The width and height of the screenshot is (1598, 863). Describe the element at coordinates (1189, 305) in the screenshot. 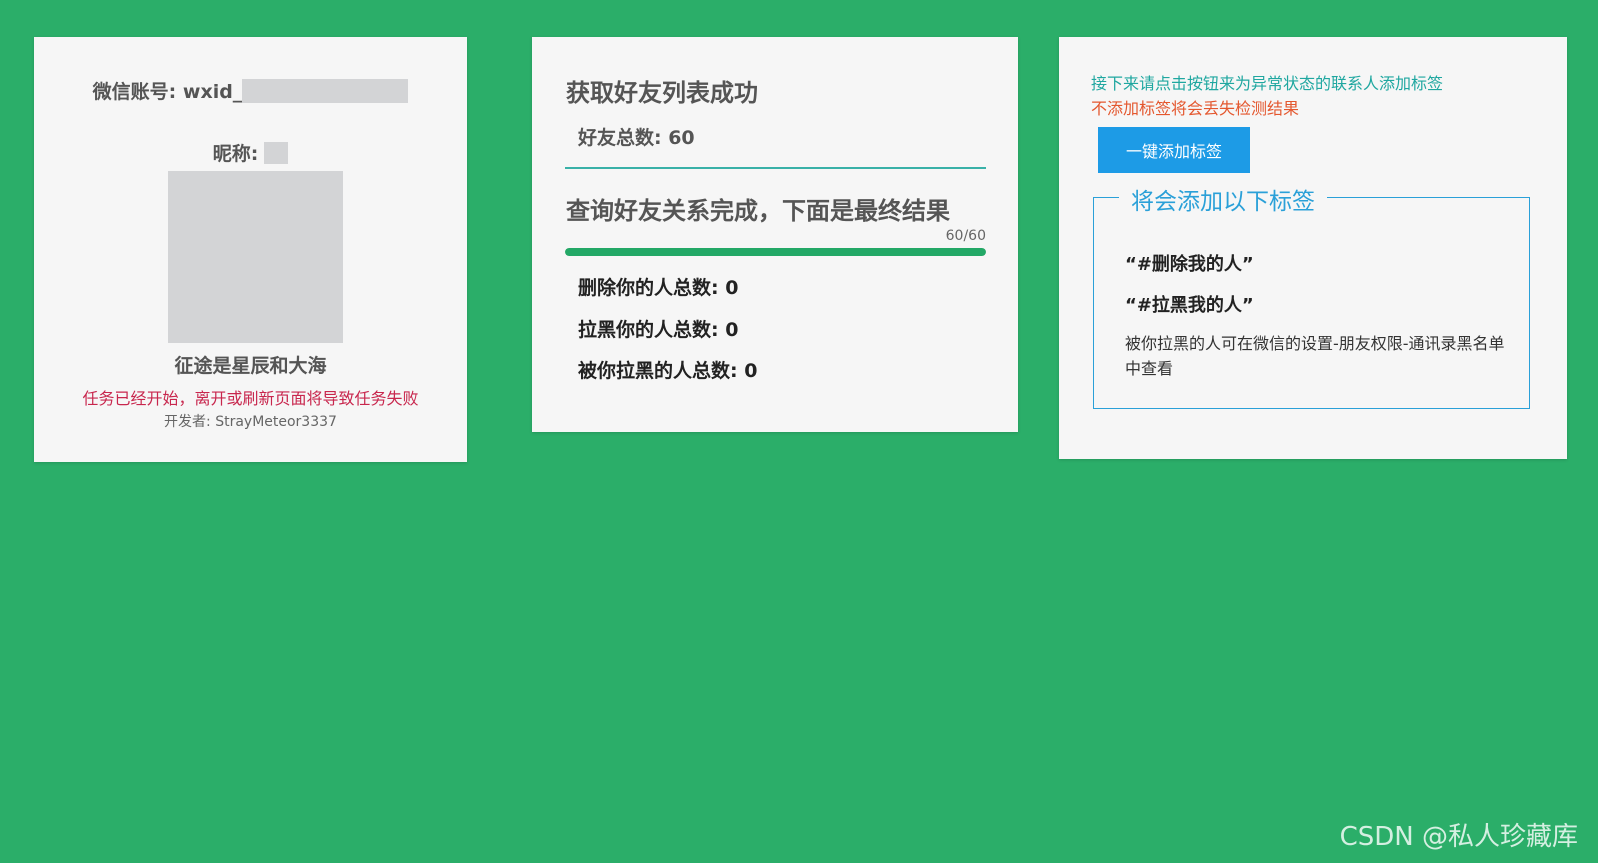

I see `tag-item-blocked: “#拉黑我的人”` at that location.